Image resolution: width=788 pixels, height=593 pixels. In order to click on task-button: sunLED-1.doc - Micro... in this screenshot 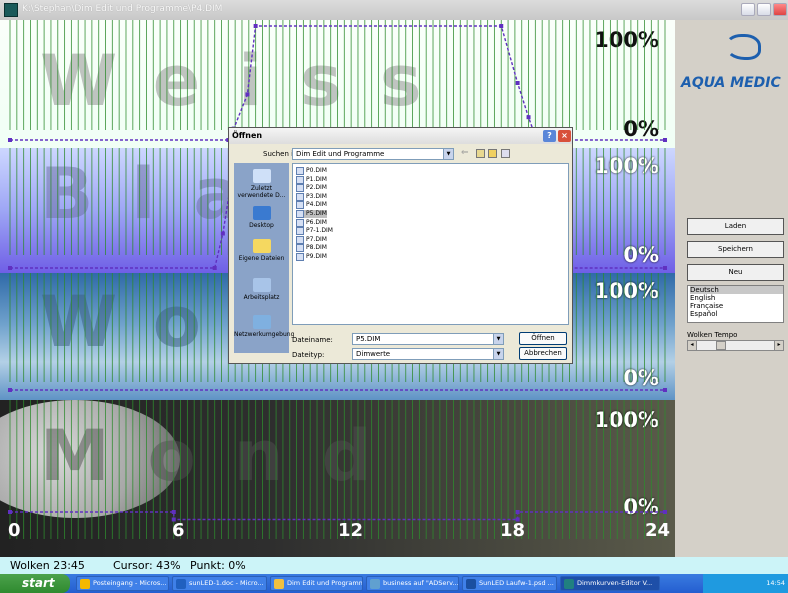, I will do `click(219, 583)`.